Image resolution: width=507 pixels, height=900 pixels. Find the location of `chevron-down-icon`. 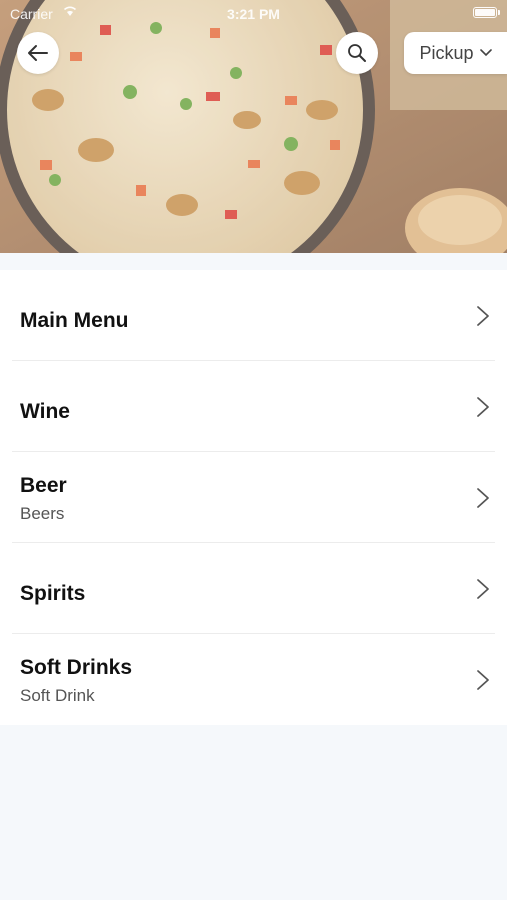

chevron-down-icon is located at coordinates (485, 53).